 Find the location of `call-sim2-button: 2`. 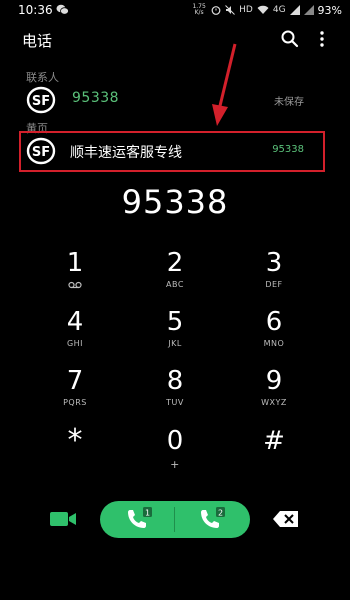

call-sim2-button: 2 is located at coordinates (212, 519).